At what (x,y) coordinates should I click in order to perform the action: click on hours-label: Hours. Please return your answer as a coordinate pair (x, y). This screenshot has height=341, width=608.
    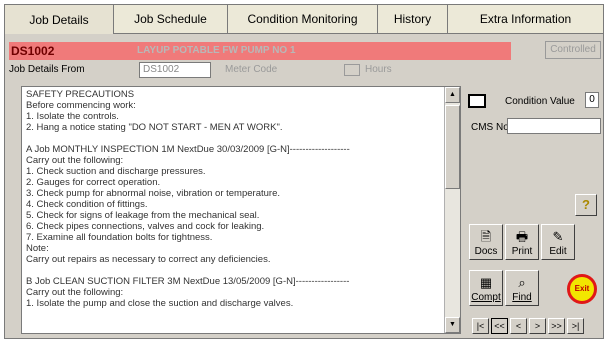
    Looking at the image, I should click on (378, 69).